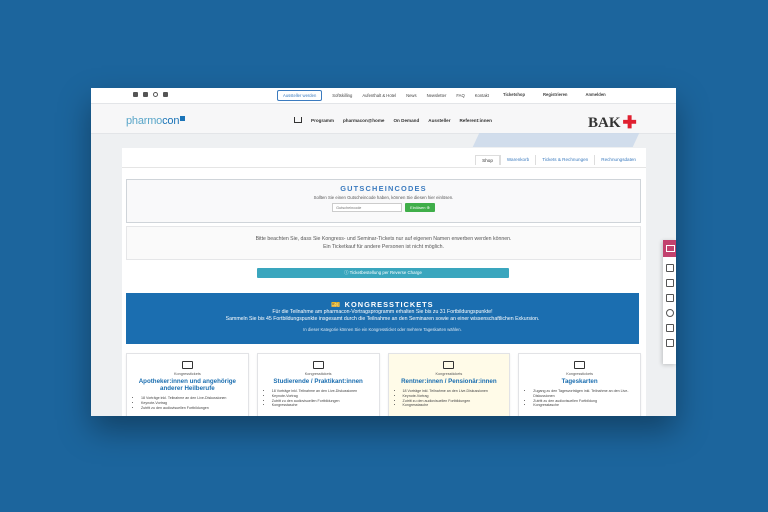  Describe the element at coordinates (384, 167) in the screenshot. I see `divider` at that location.